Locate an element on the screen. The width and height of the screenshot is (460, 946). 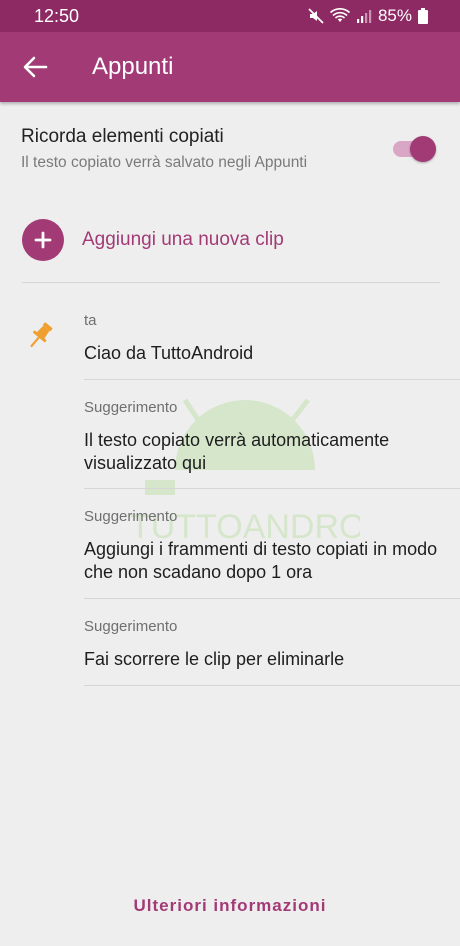
toggle-knob is located at coordinates (423, 149).